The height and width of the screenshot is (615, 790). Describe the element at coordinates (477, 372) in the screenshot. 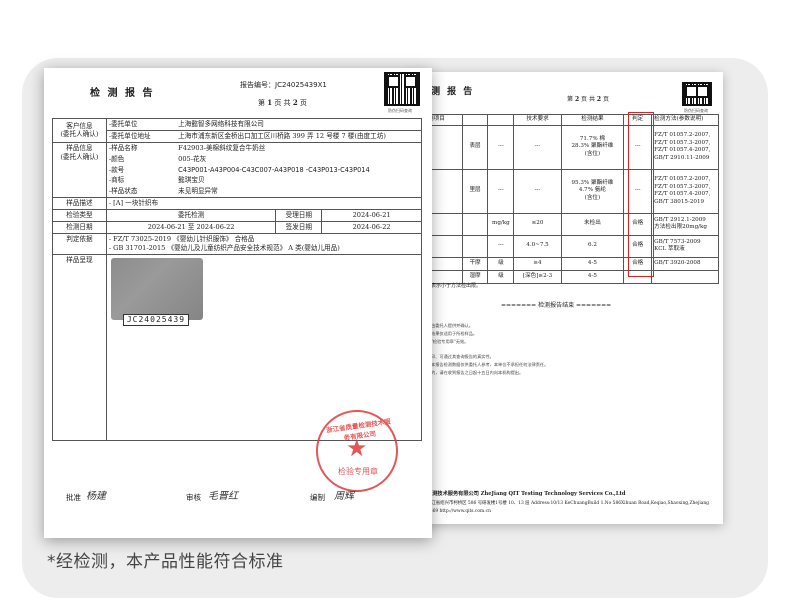

I see `note-line: 的，请在收到报告之日起十五日内向本机构提出。` at that location.